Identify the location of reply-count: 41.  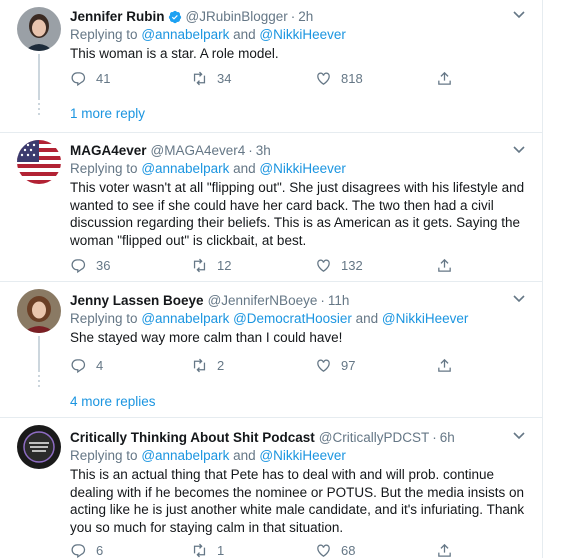
(103, 78).